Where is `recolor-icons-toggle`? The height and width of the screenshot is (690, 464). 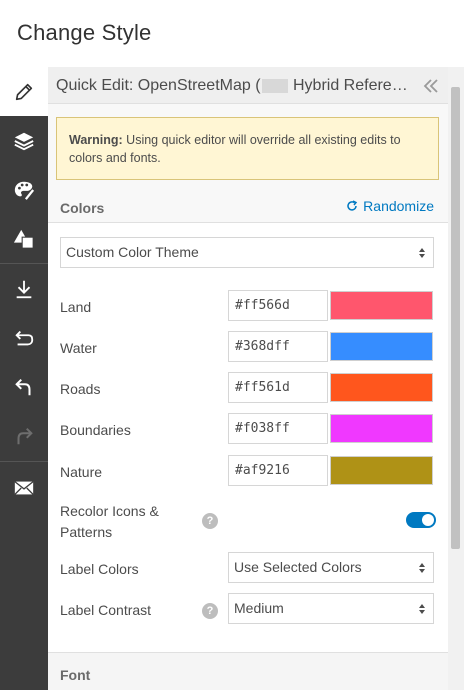
recolor-icons-toggle is located at coordinates (421, 520).